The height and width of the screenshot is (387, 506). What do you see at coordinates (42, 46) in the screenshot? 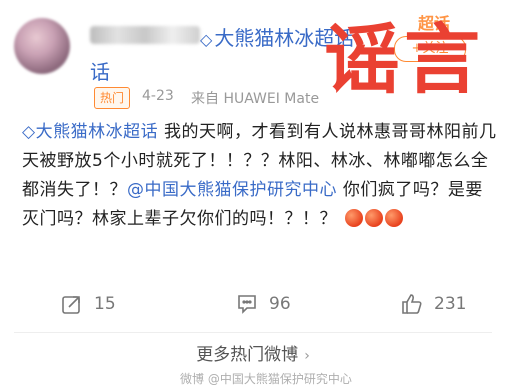
I see `avatar` at bounding box center [42, 46].